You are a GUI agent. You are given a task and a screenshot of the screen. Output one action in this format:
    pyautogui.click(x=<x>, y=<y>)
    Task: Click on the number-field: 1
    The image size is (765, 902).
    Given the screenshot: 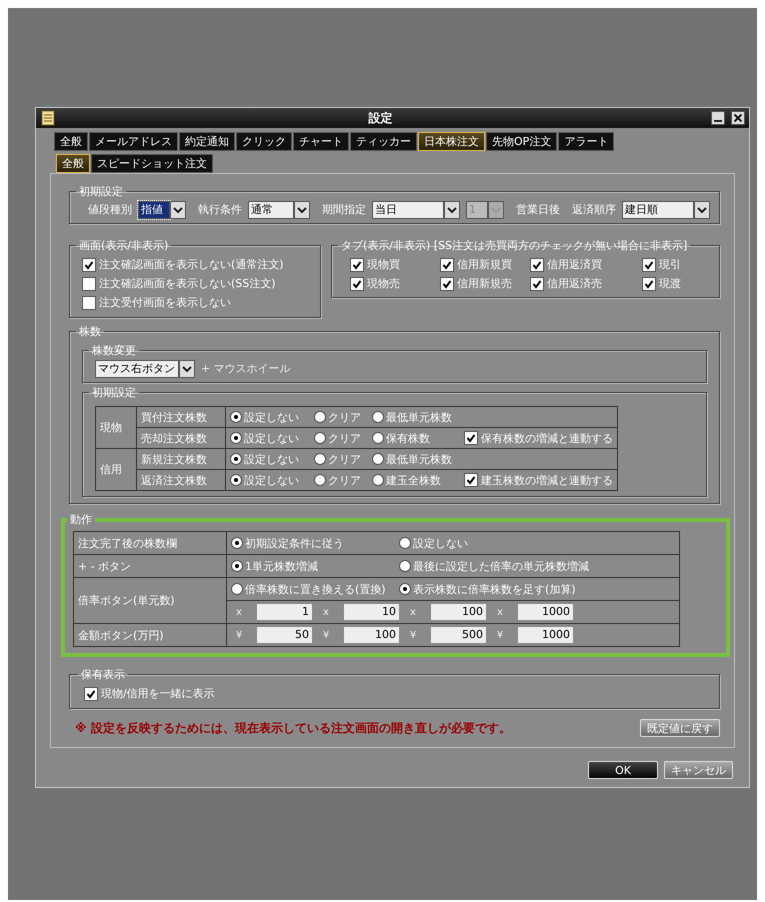 What is the action you would take?
    pyautogui.click(x=284, y=612)
    